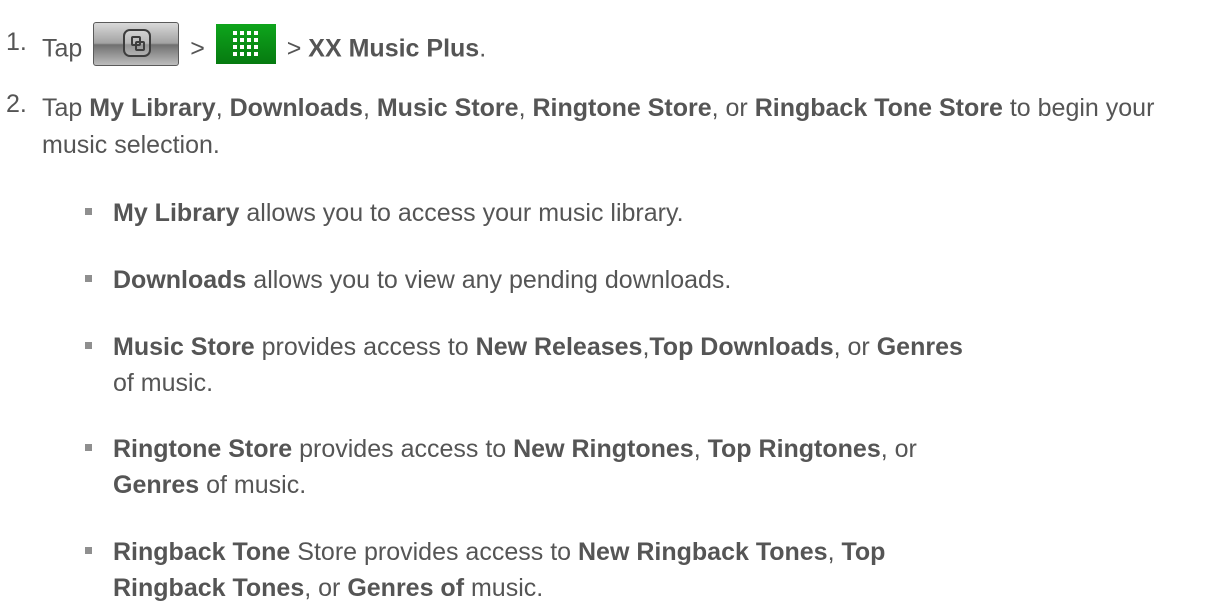 The image size is (1212, 609). I want to click on option-ringback-tone-store: Ringback Tone Store, so click(878, 108).